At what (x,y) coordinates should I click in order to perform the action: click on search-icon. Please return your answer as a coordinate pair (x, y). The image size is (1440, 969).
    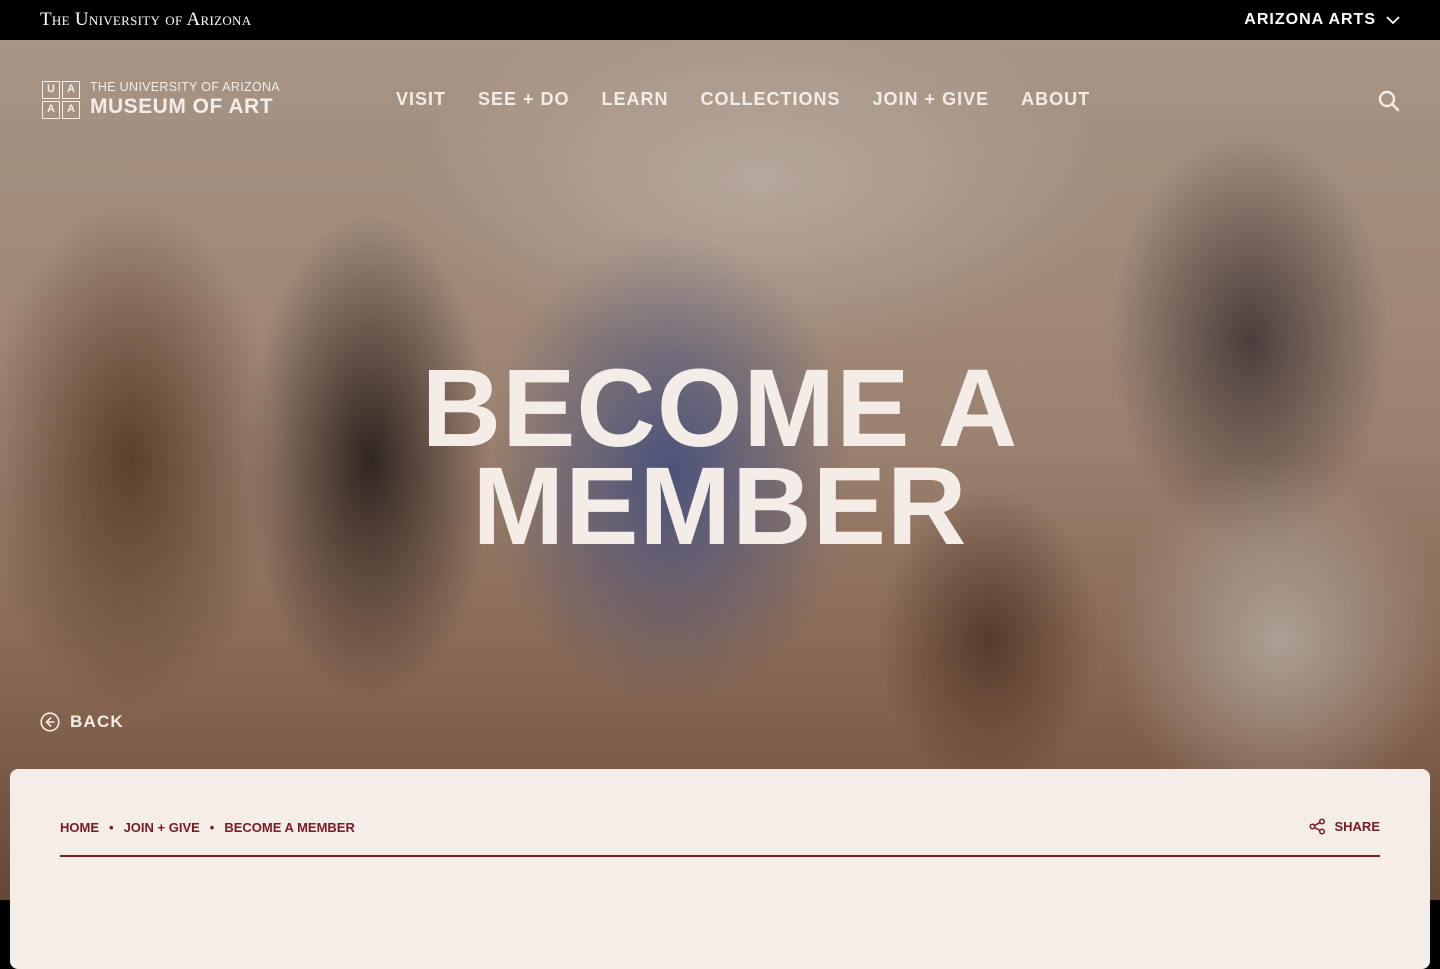
    Looking at the image, I should click on (1389, 101).